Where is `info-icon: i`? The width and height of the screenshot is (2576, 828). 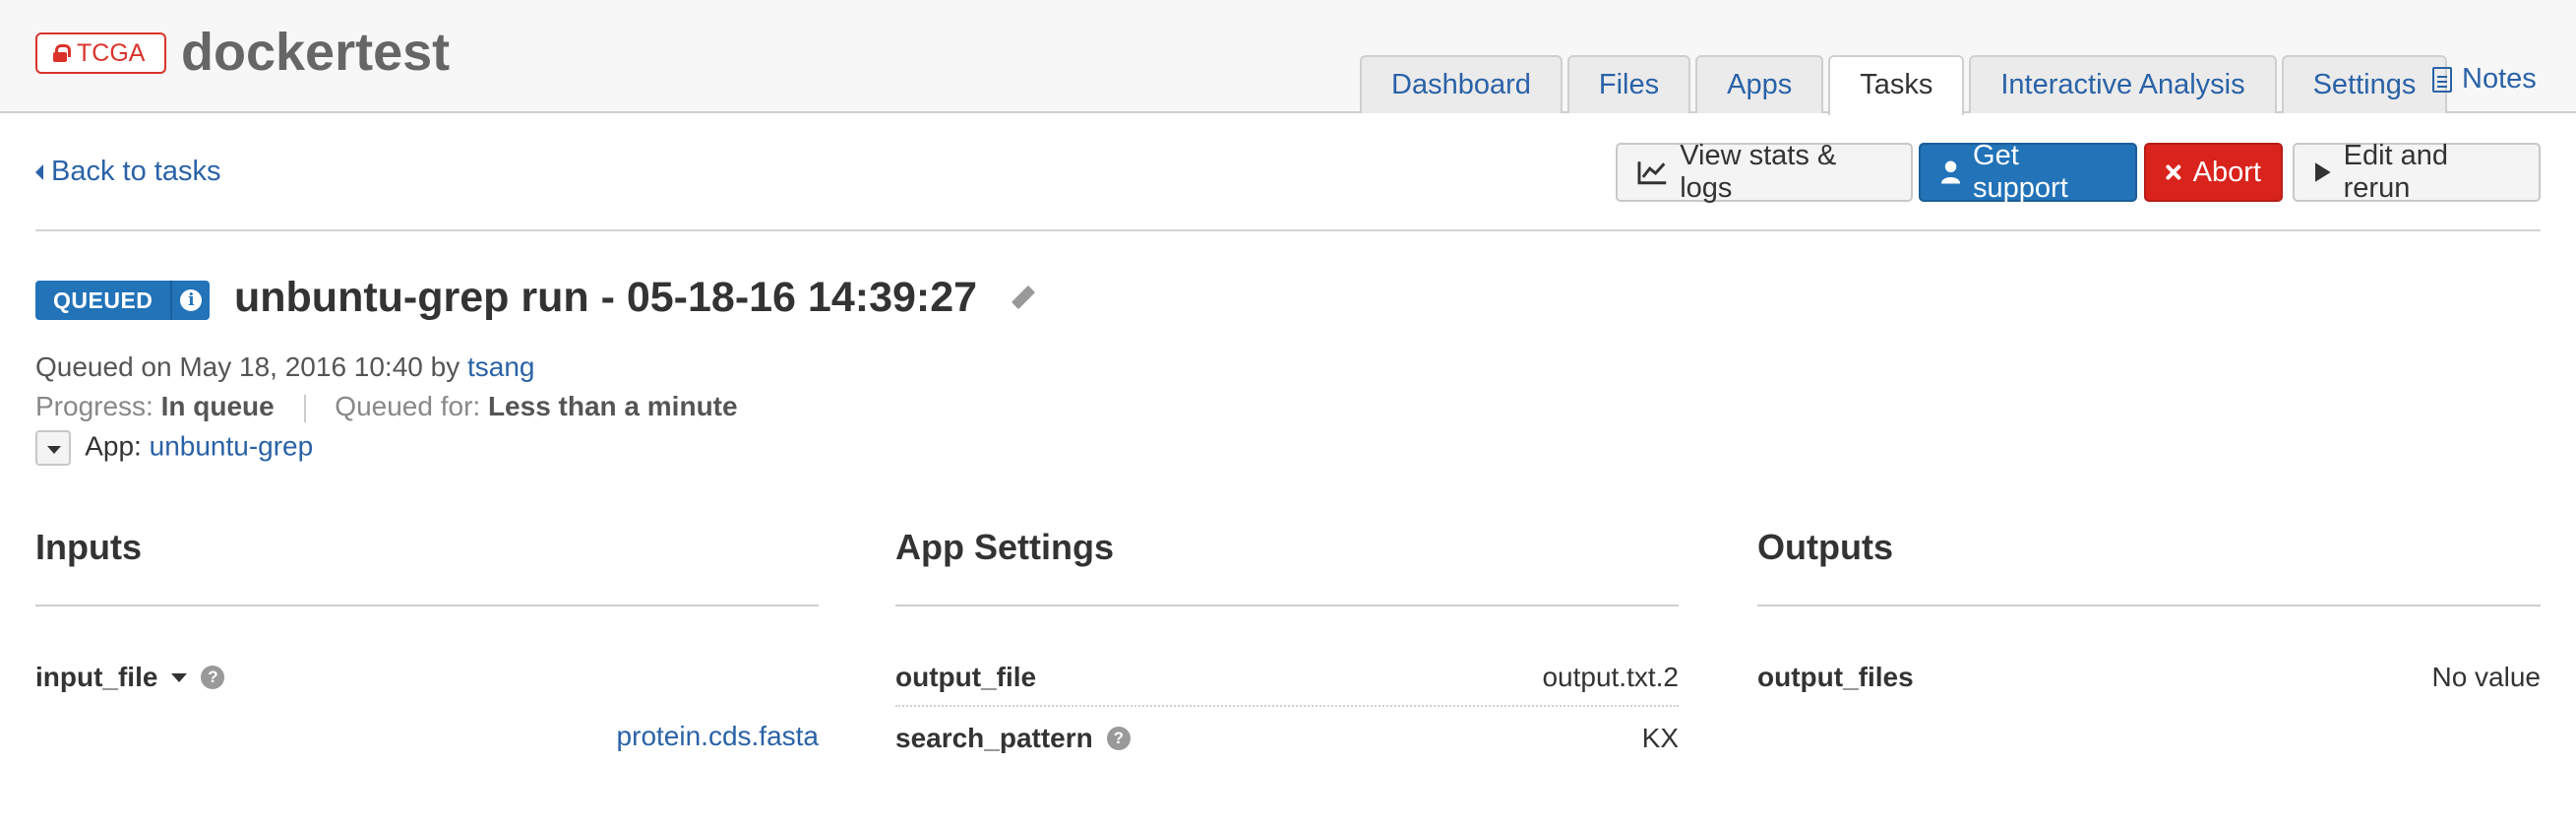 info-icon: i is located at coordinates (191, 300).